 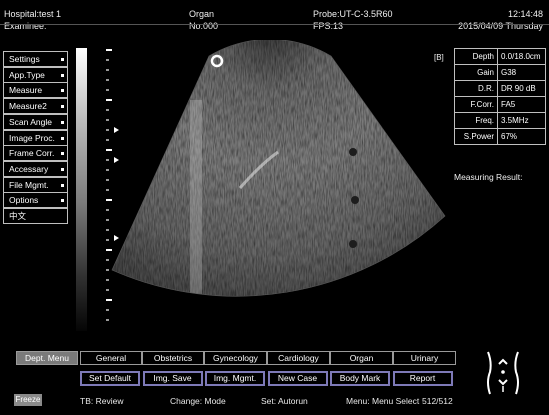 What do you see at coordinates (360, 378) in the screenshot?
I see `action-button: Body Mark` at bounding box center [360, 378].